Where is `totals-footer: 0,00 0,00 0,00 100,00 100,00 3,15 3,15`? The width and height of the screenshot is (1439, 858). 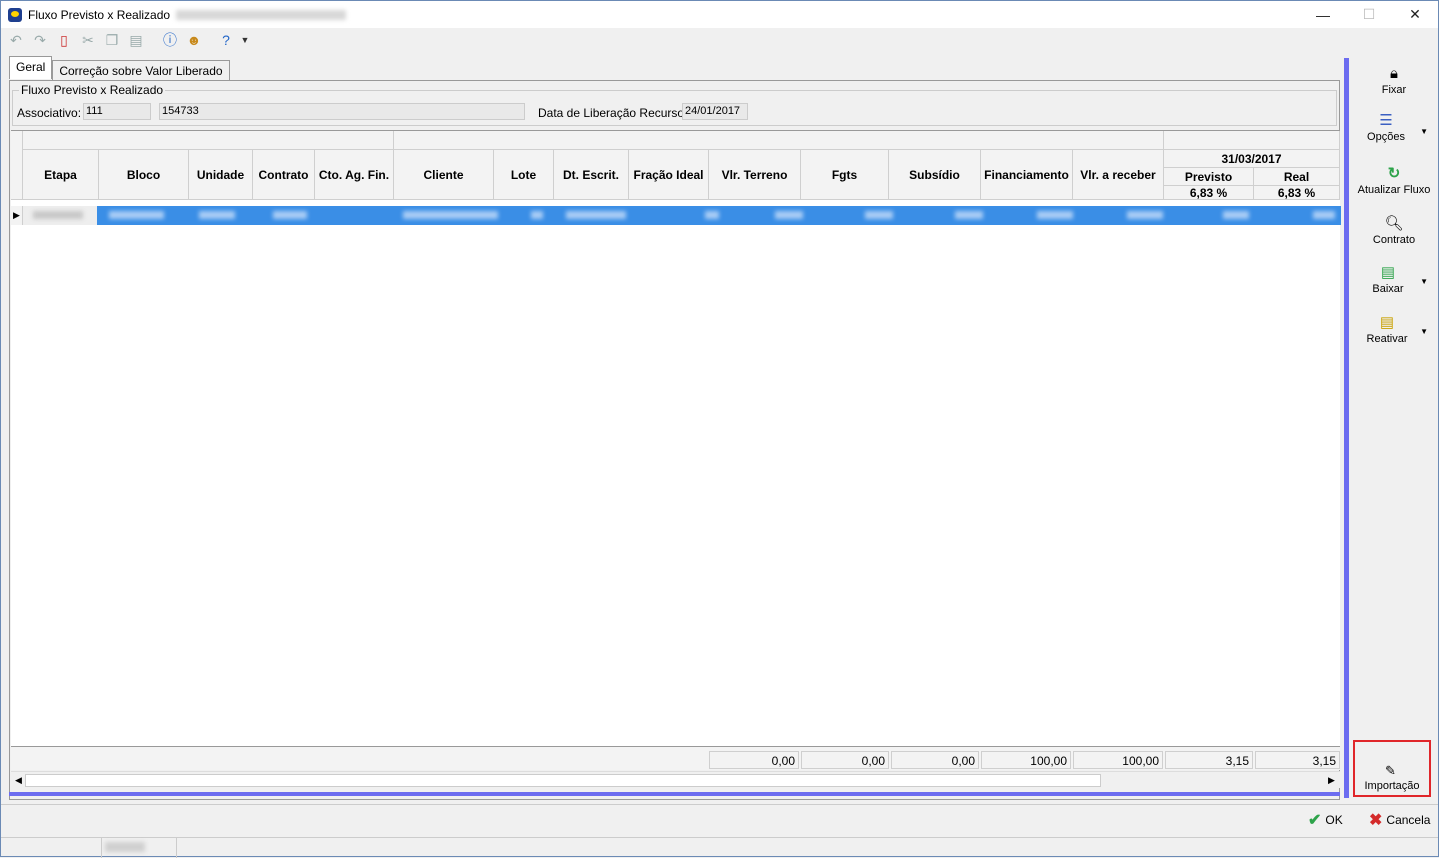
totals-footer: 0,00 0,00 0,00 100,00 100,00 3,15 3,15 is located at coordinates (675, 758).